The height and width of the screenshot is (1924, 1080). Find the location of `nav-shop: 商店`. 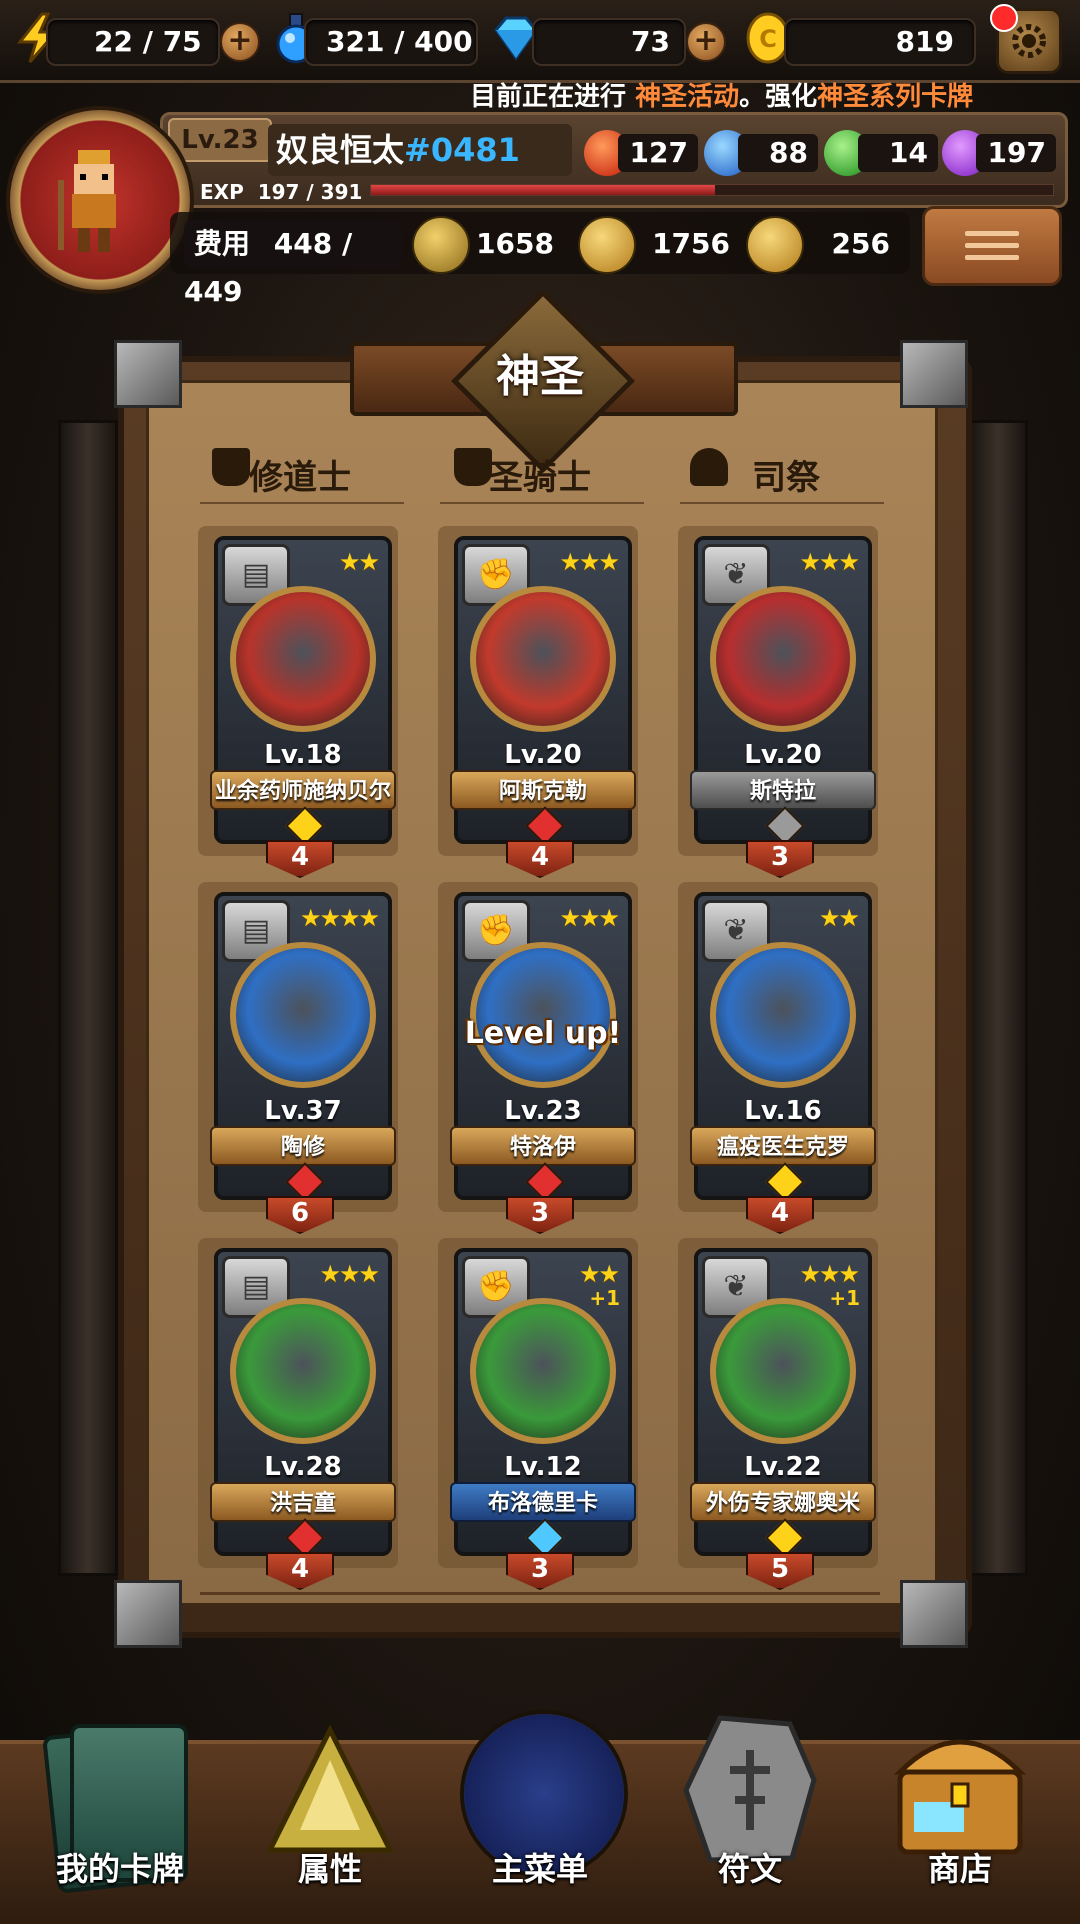

nav-shop: 商店 is located at coordinates (960, 1800).